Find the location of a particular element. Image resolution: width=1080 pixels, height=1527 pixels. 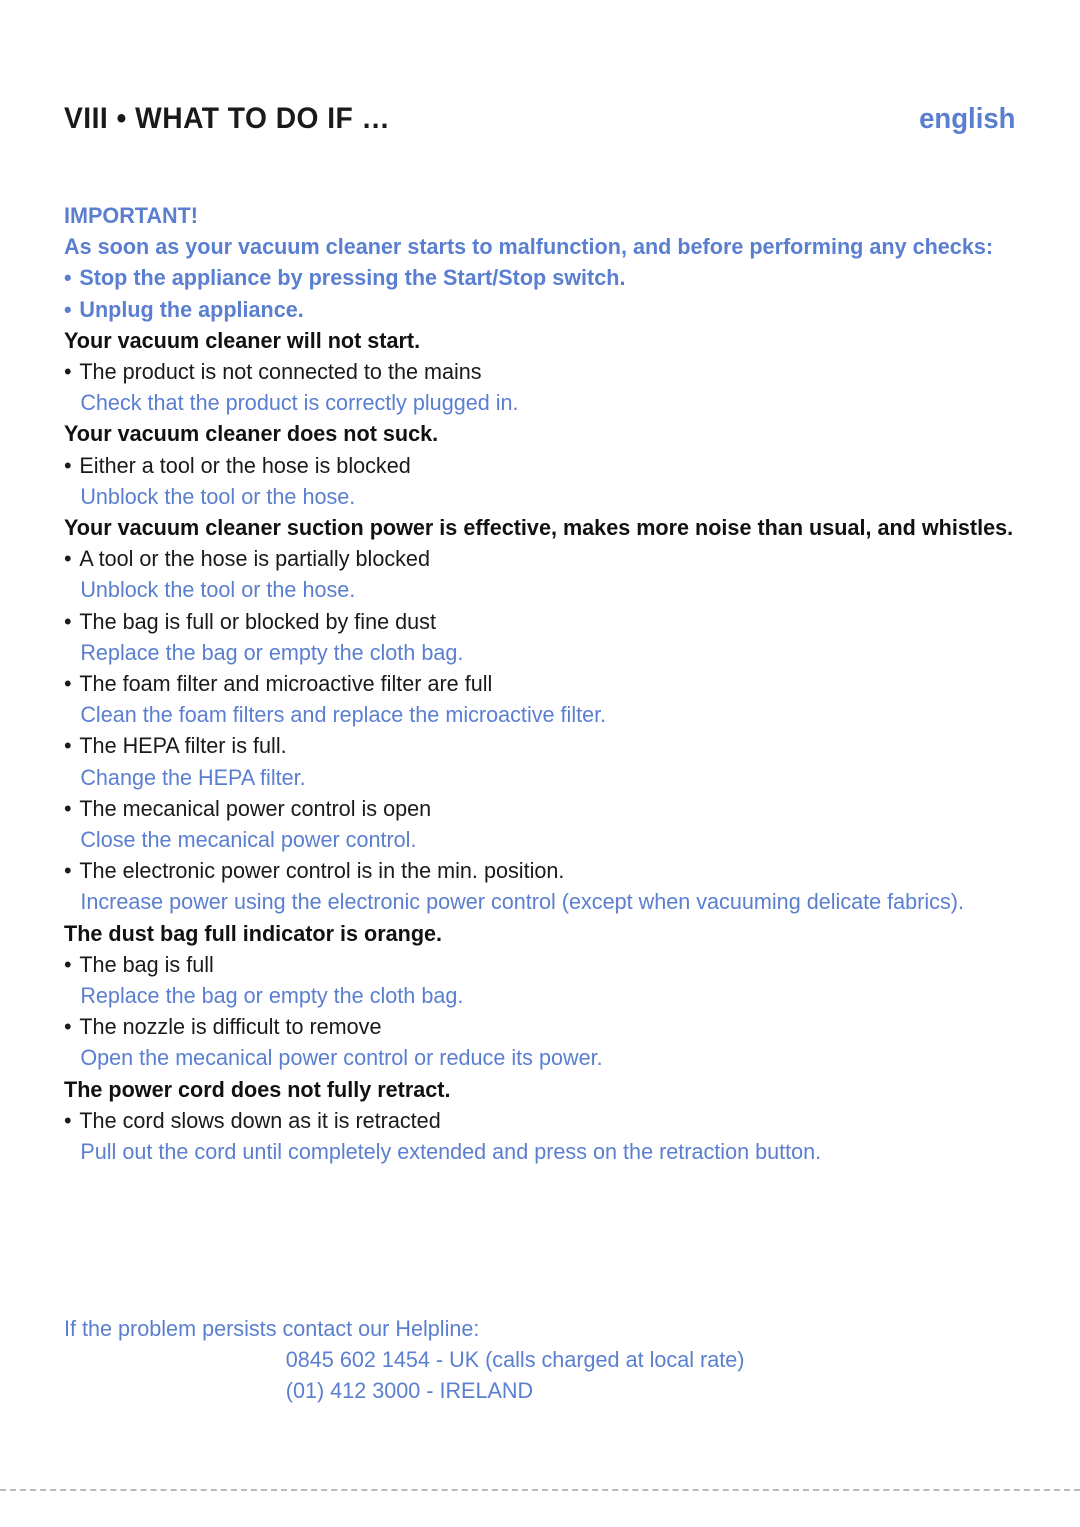

footer-divider is located at coordinates (540, 1490).